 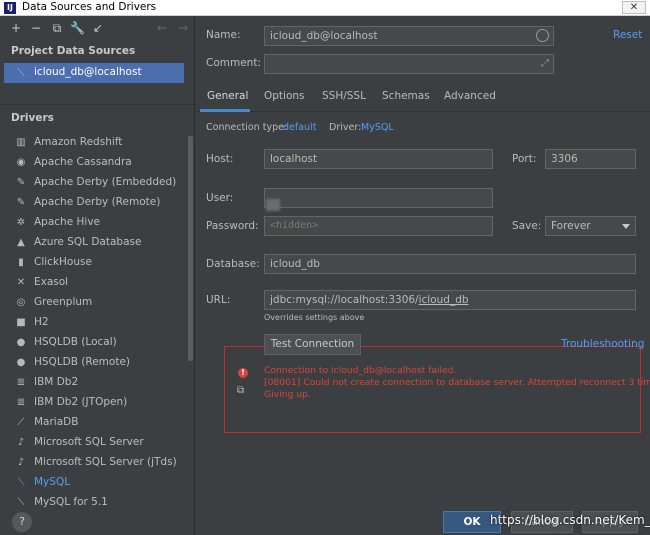 What do you see at coordinates (312, 344) in the screenshot?
I see `test-connection-button: Test Connection` at bounding box center [312, 344].